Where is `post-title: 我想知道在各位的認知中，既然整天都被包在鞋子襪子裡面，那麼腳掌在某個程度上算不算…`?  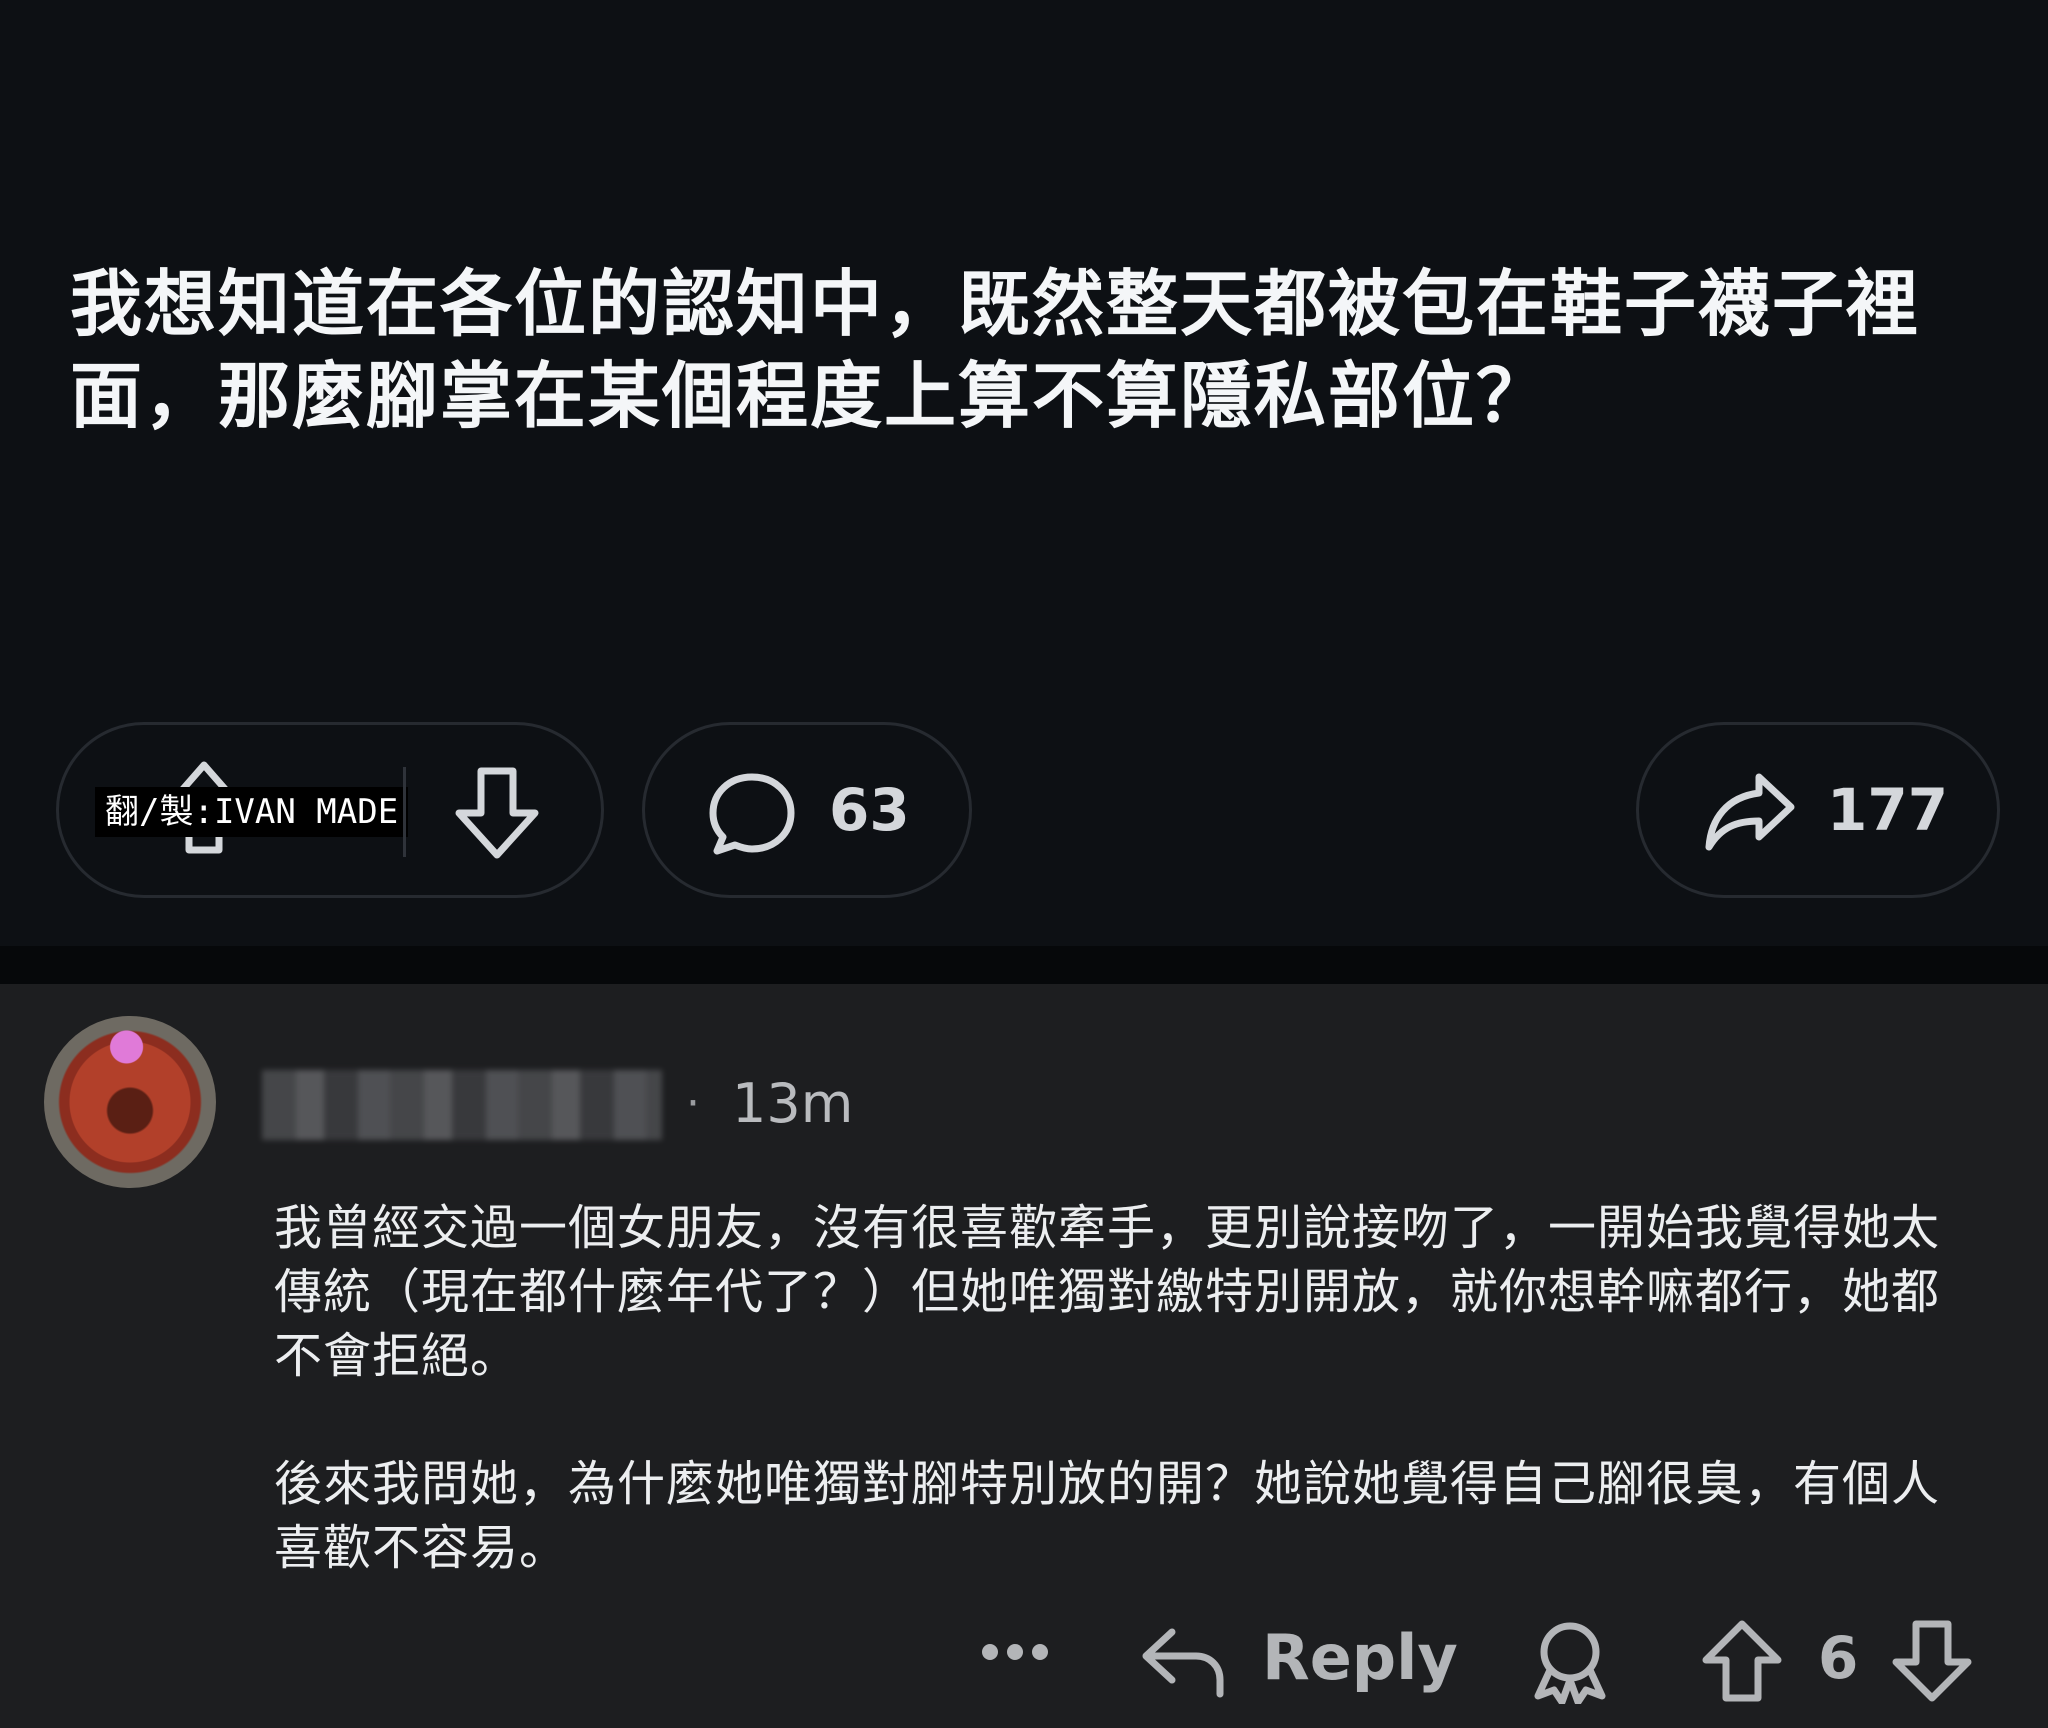
post-title: 我想知道在各位的認知中，既然整天都被包在鞋子襪子裡面，那麼腳掌在某個程度上算不算… is located at coordinates (1035, 350).